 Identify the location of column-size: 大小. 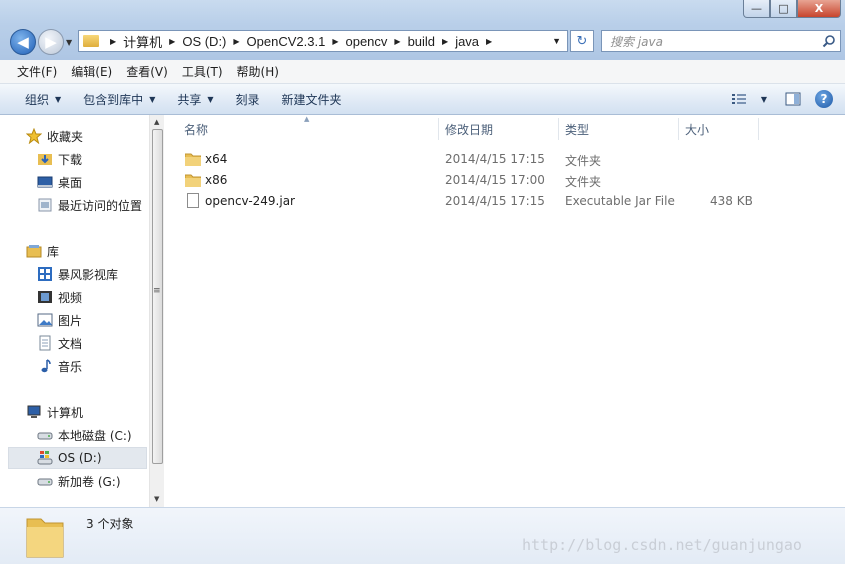
(697, 129).